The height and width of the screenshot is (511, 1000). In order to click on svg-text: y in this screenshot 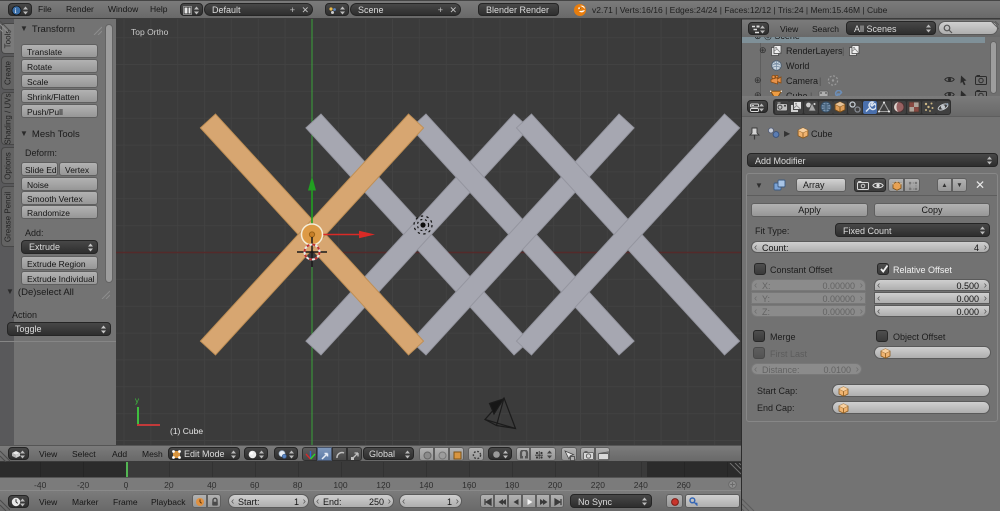, I will do `click(137, 400)`.